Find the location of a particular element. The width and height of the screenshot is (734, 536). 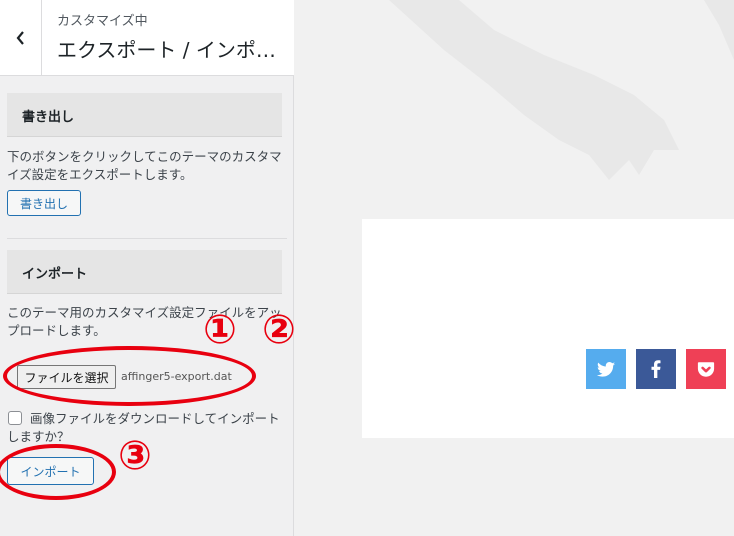

header-subtitle: カスタマイズ中 is located at coordinates (102, 21).